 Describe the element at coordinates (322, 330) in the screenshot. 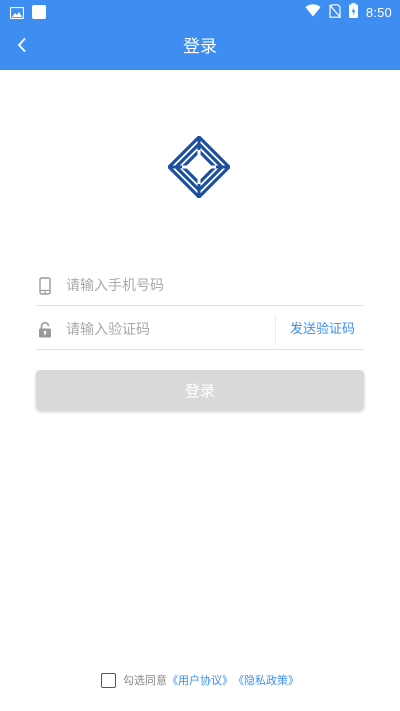

I see `send-code-button: 发送验证码` at that location.